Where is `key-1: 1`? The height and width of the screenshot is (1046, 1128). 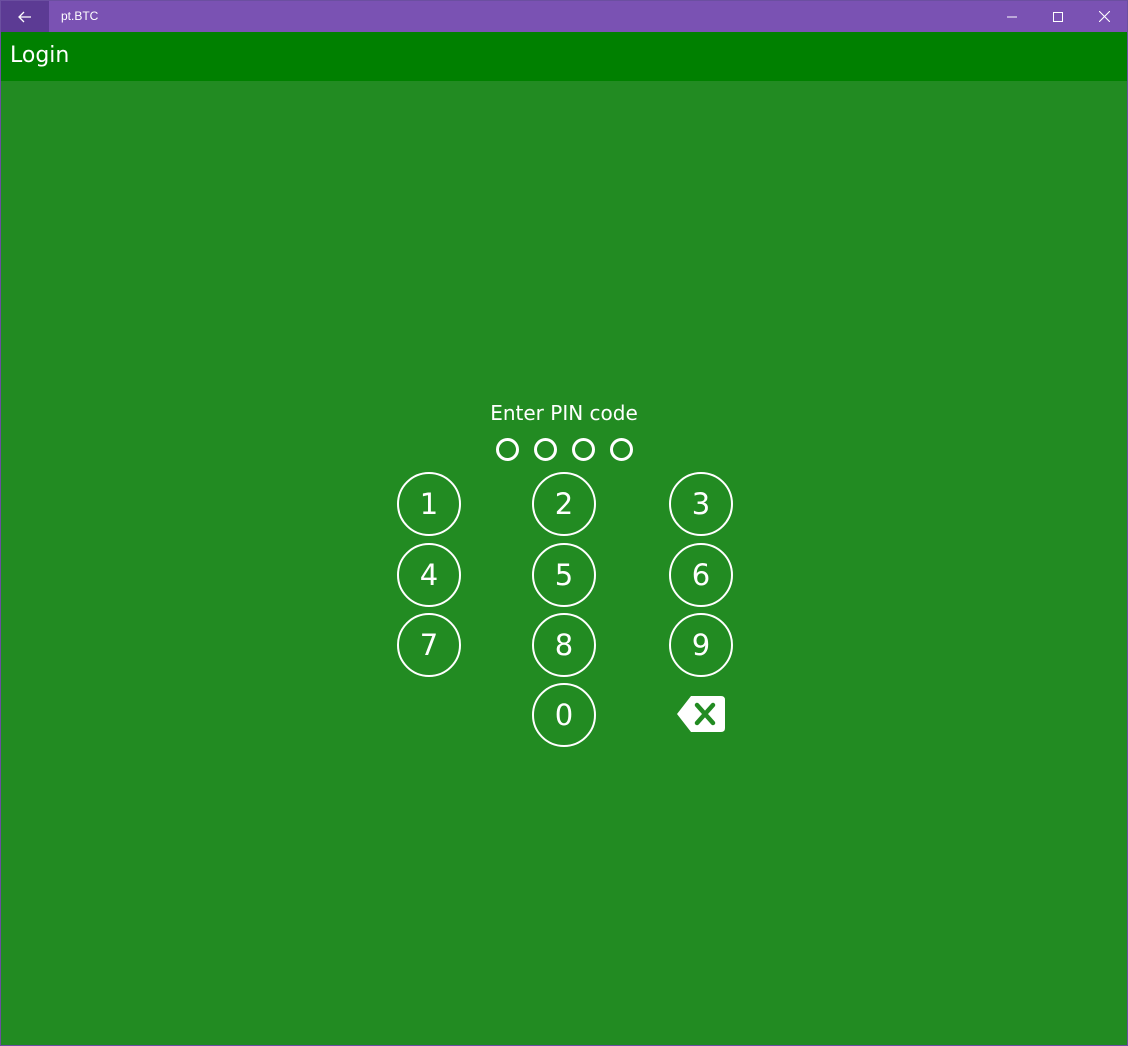 key-1: 1 is located at coordinates (429, 504).